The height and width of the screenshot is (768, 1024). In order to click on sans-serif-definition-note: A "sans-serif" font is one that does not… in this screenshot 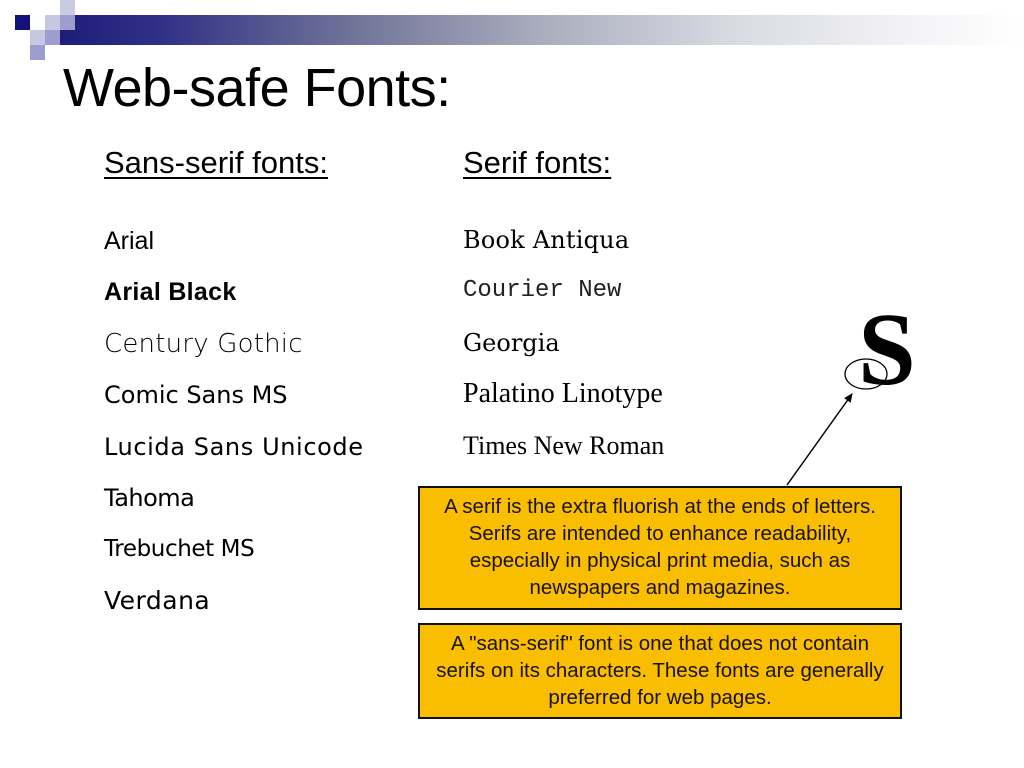, I will do `click(660, 671)`.